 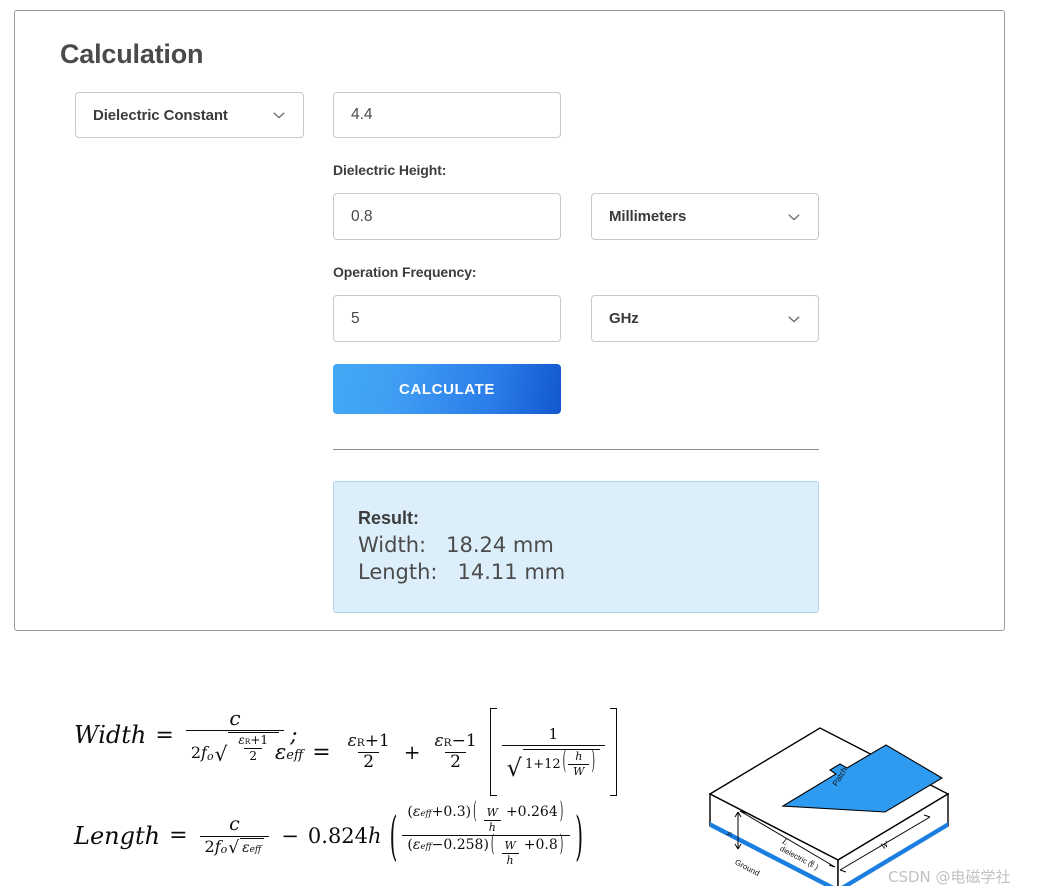 I want to click on formula-length-na-rest: +0.3, so click(x=448, y=812).